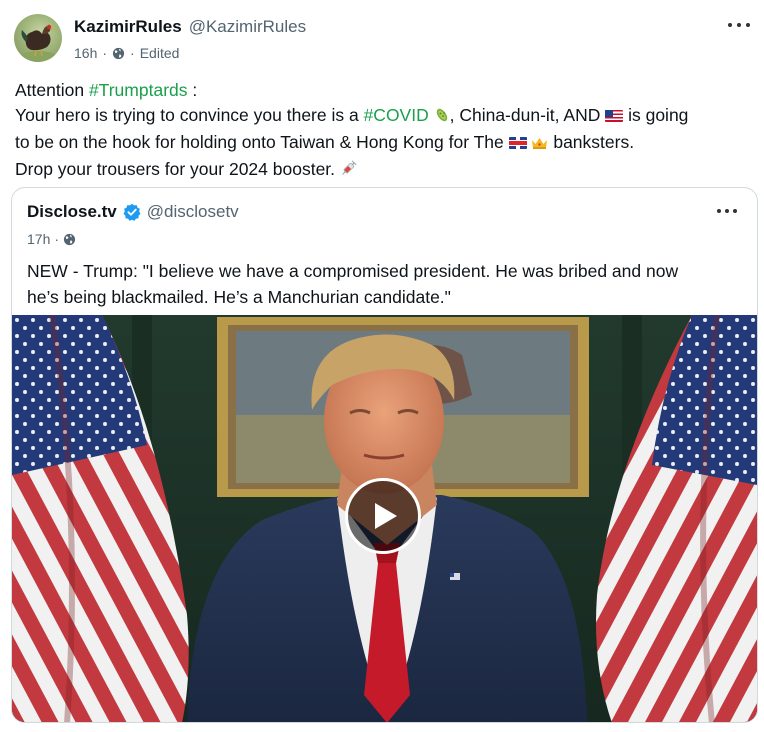 The width and height of the screenshot is (764, 732). I want to click on verified-badge-icon, so click(132, 212).